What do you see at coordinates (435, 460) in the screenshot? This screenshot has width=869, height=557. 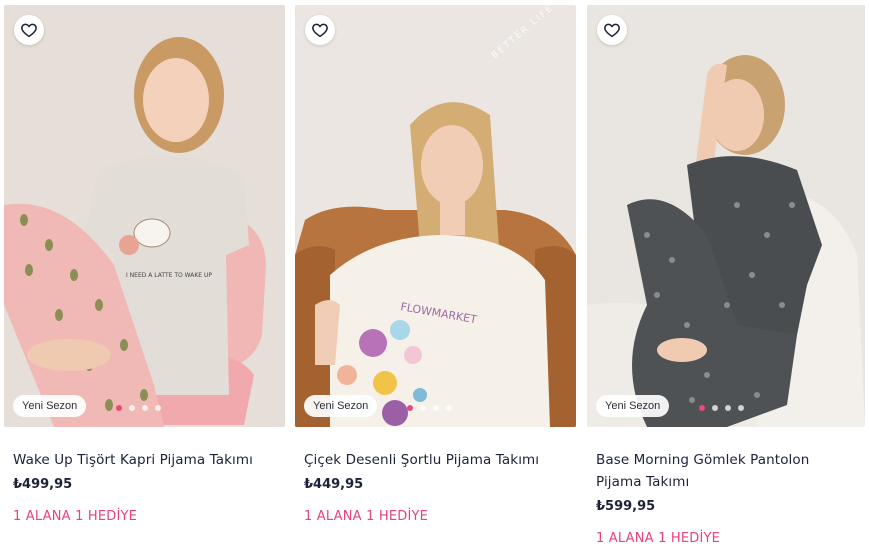 I see `product-name: Çiçek Desenli Şortlu Pijama Takımı` at bounding box center [435, 460].